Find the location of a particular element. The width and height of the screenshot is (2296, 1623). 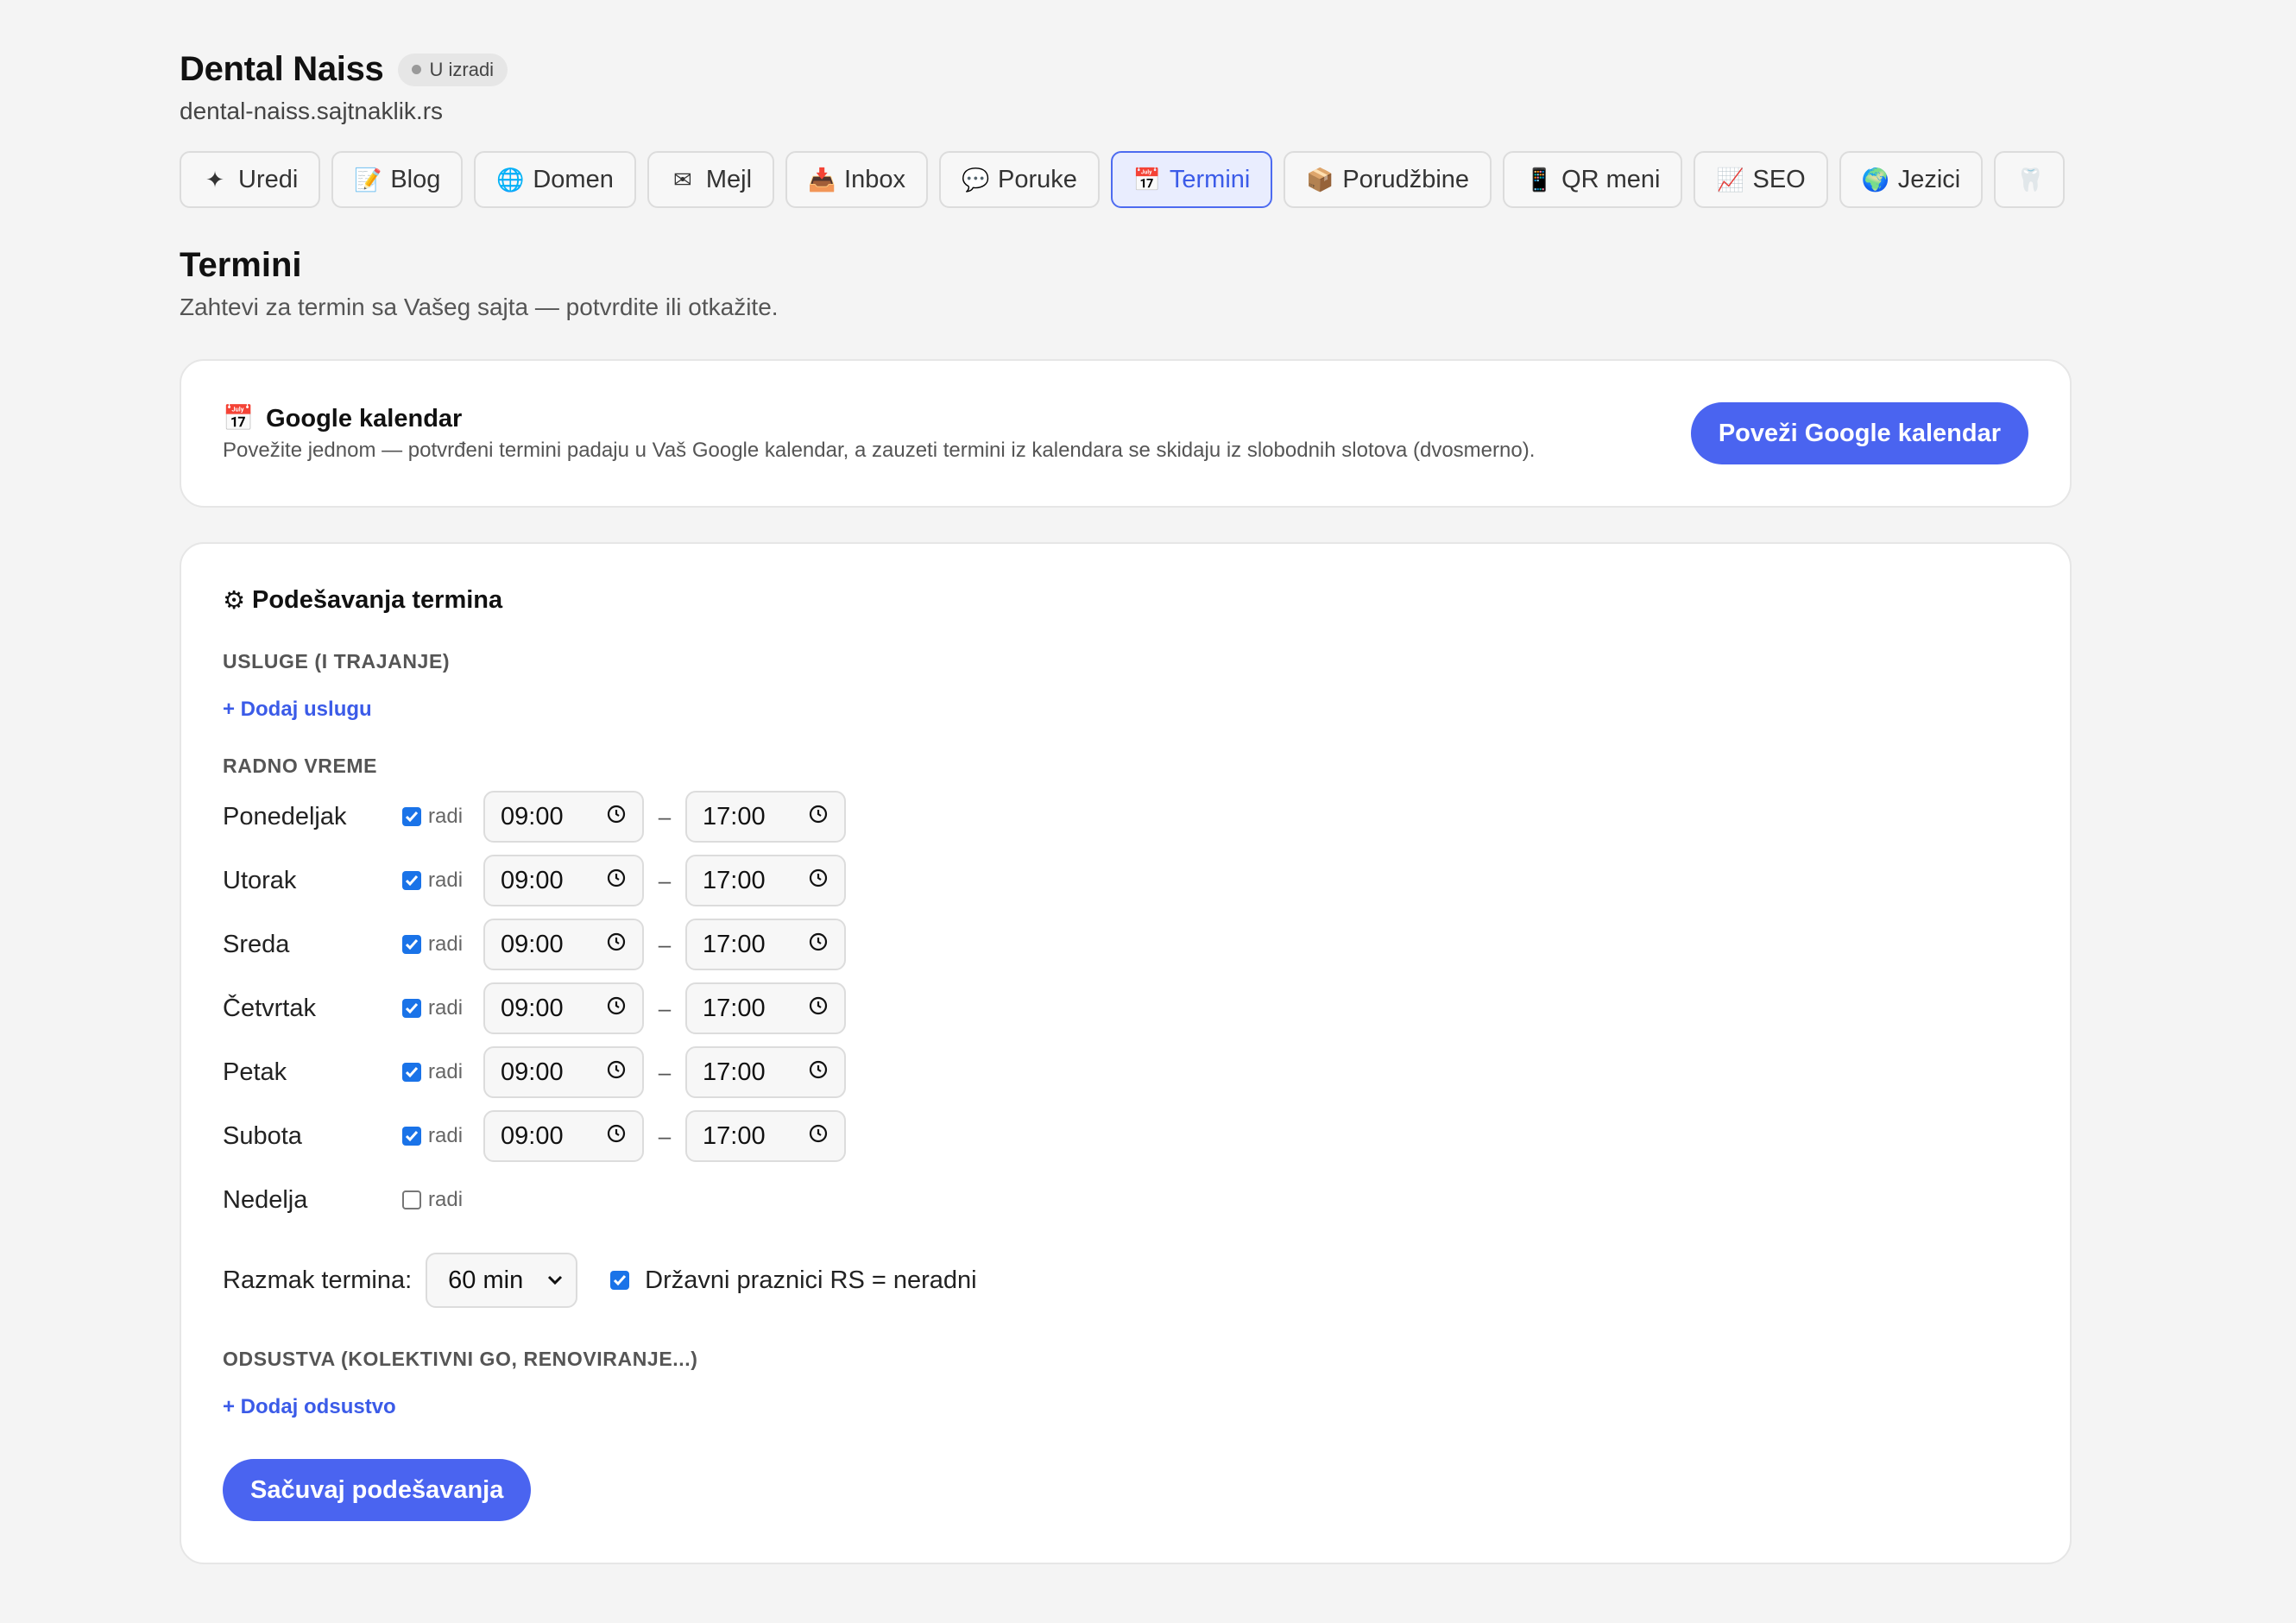

tab-inbox: 📥 Inbox is located at coordinates (856, 179).